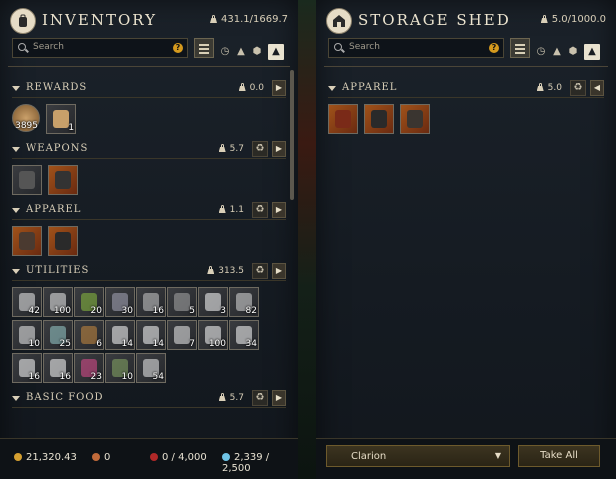  What do you see at coordinates (149, 150) in the screenshot?
I see `category-weapons: WEAPONS 5.7 ♻ ▶` at bounding box center [149, 150].